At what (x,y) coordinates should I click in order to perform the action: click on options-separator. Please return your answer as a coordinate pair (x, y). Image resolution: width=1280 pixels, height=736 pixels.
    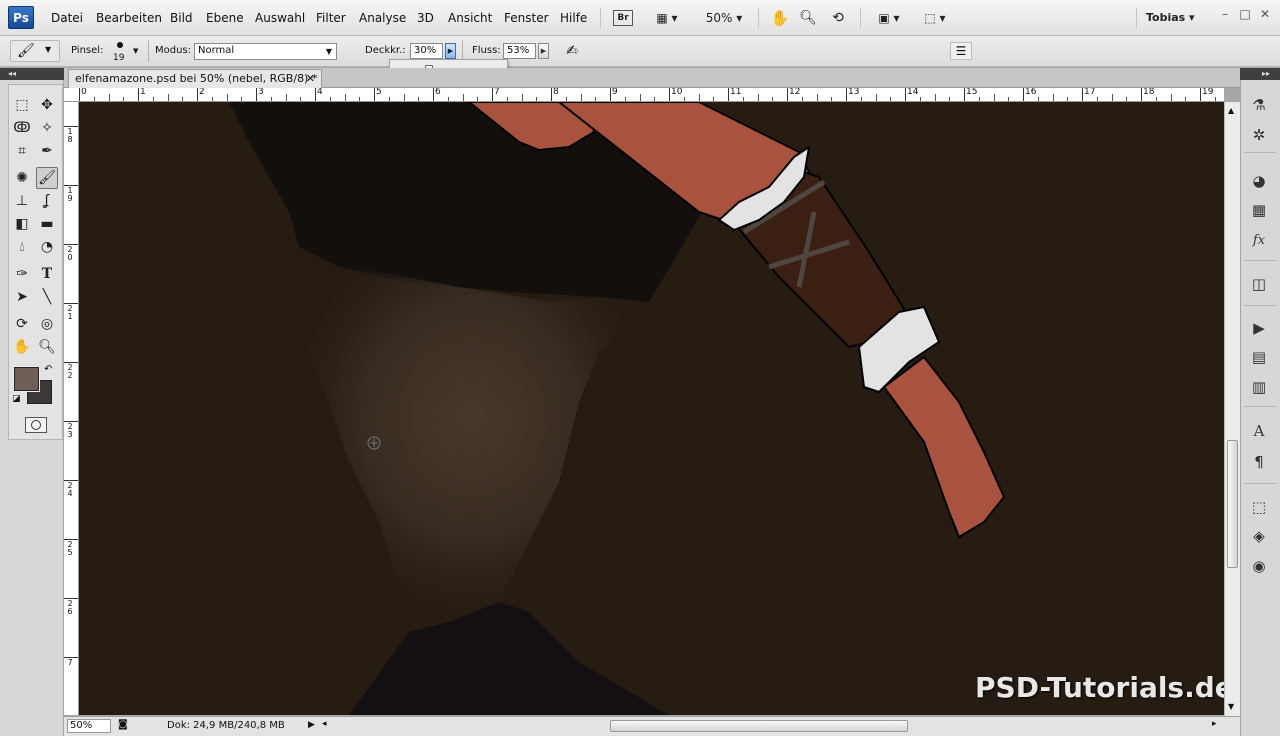
    Looking at the image, I should click on (148, 51).